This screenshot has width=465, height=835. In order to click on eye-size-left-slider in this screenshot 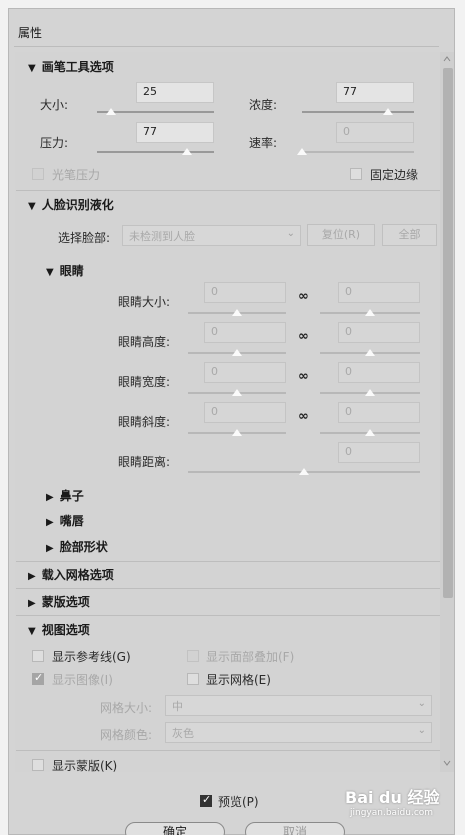, I will do `click(237, 313)`.